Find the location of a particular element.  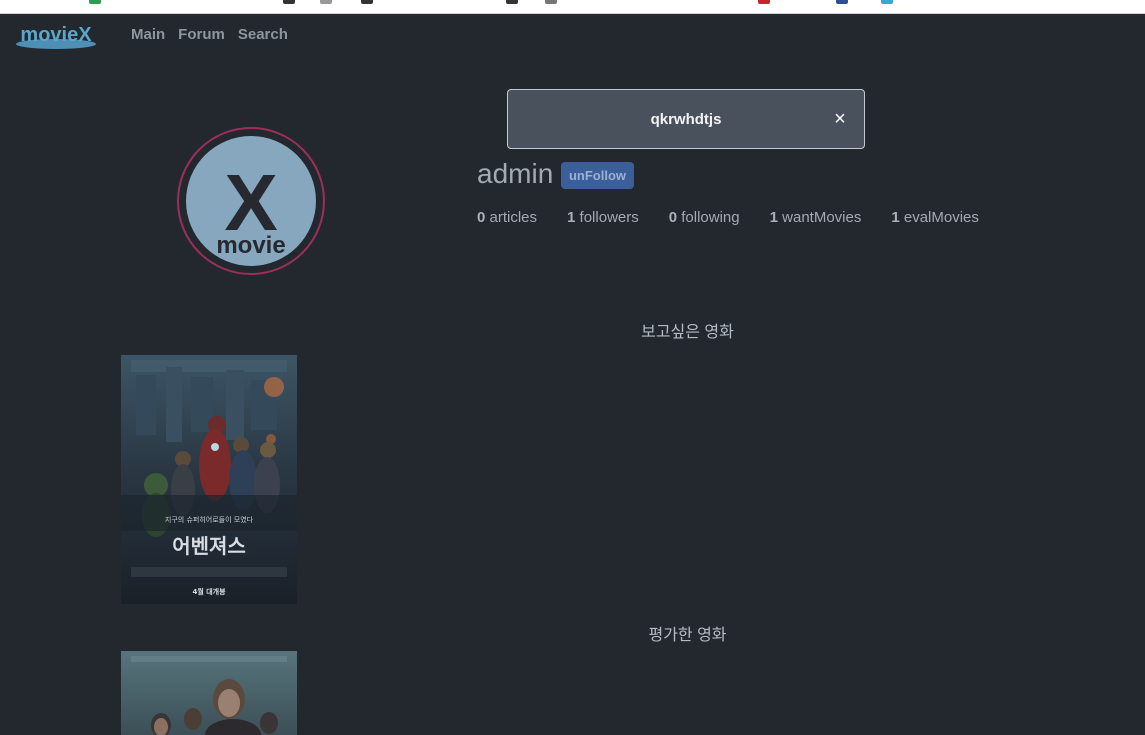

stat-followers: 1 followers is located at coordinates (603, 217).